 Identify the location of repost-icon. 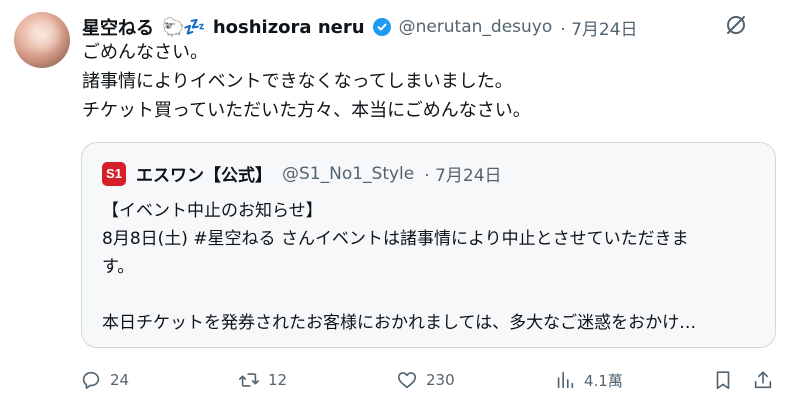
(249, 380).